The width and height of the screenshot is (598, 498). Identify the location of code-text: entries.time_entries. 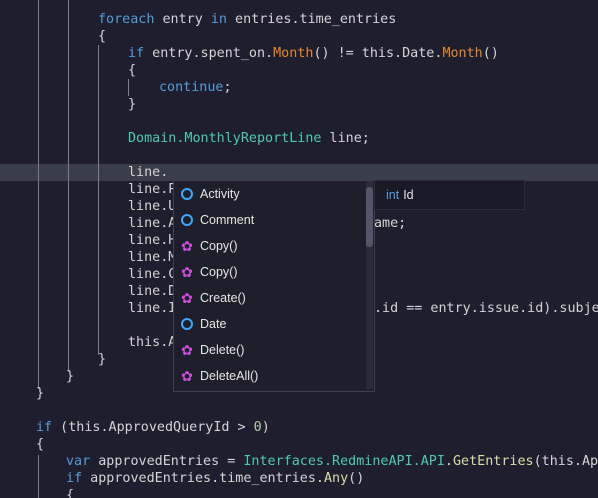
(312, 19).